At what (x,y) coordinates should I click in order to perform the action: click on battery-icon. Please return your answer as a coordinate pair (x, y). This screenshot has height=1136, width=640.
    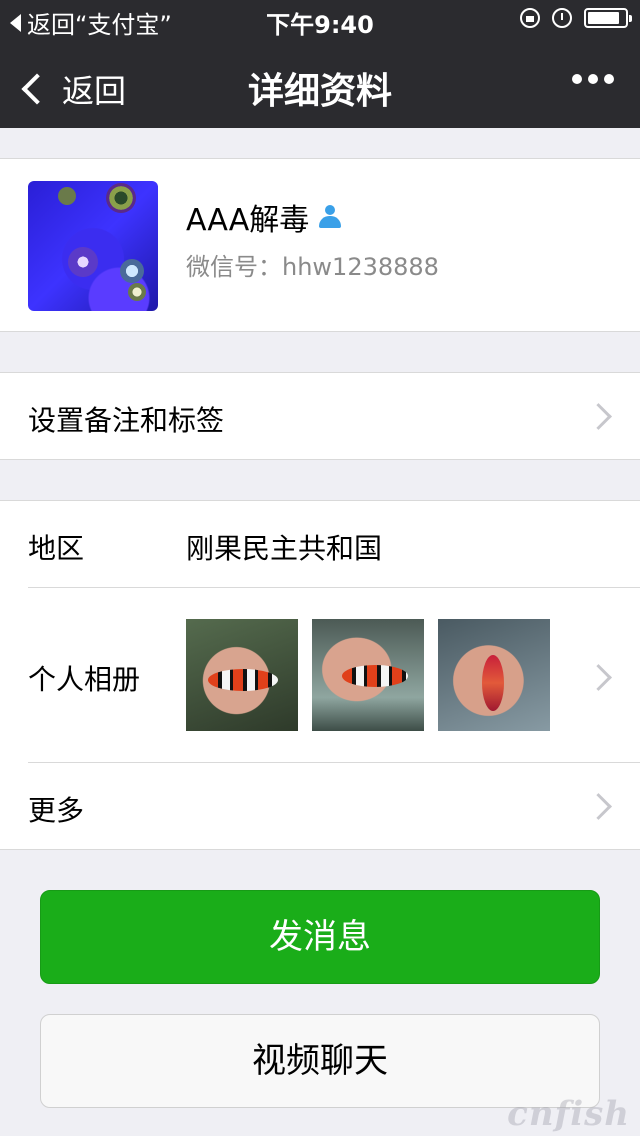
    Looking at the image, I should click on (608, 18).